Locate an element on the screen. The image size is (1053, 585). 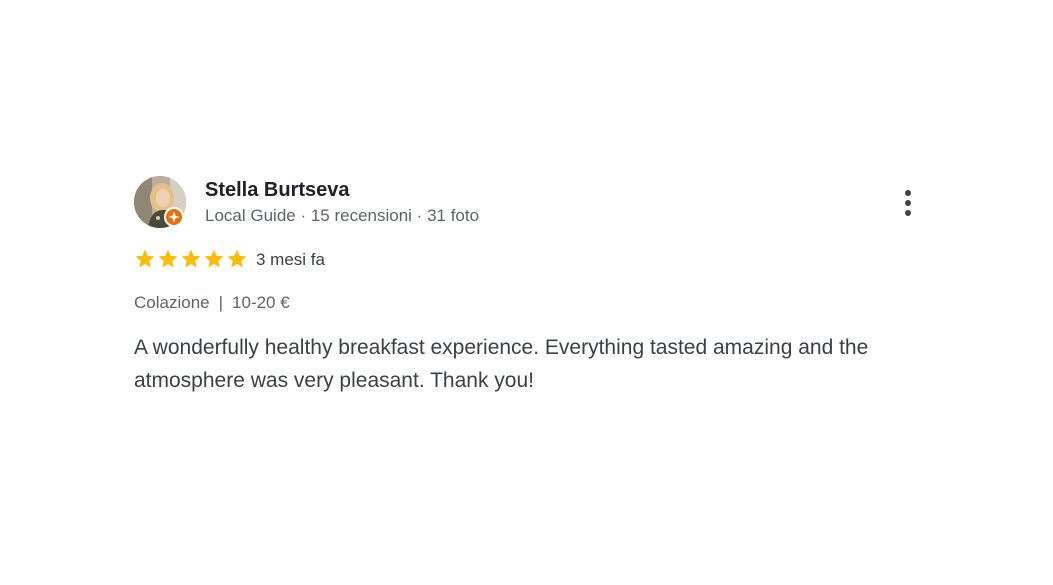
local-guide-badge-icon is located at coordinates (174, 217).